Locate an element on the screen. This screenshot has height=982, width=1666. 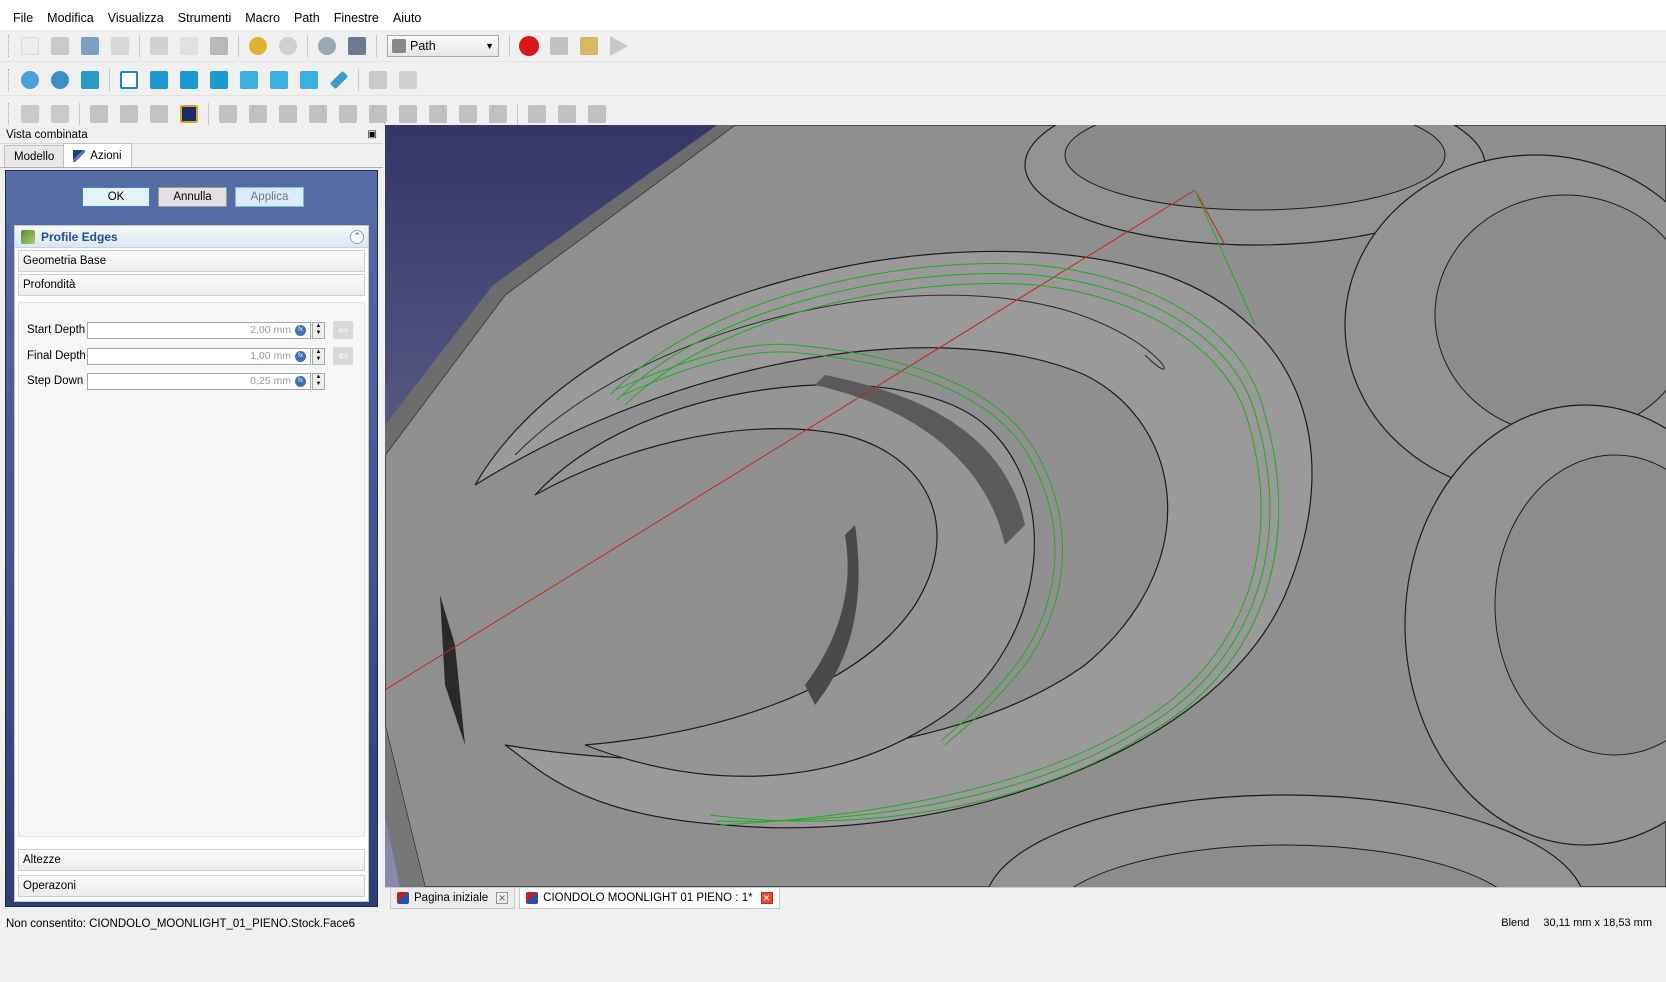
pocket-3d-icon is located at coordinates (318, 114).